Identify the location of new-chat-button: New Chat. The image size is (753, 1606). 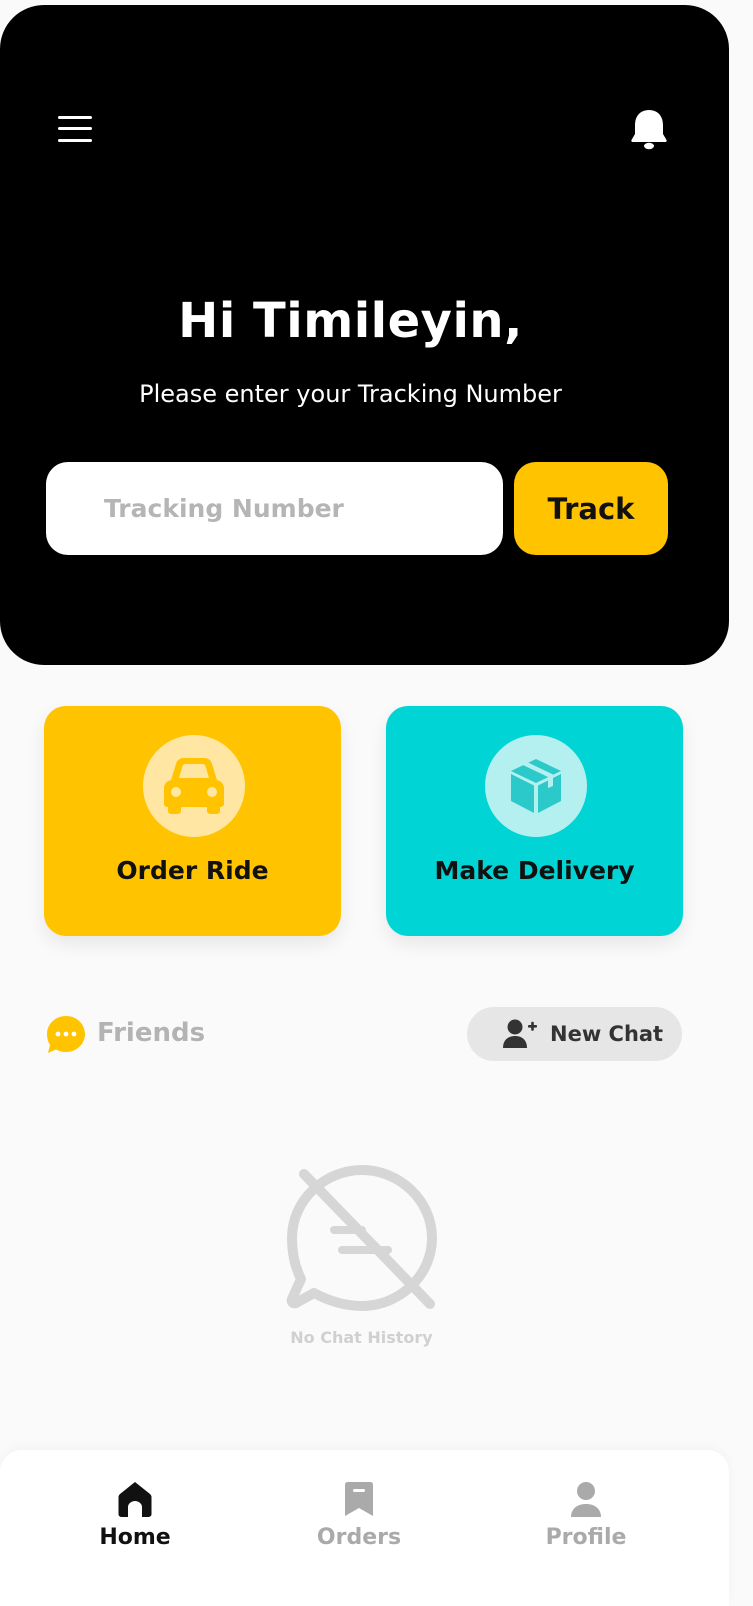
(574, 1034).